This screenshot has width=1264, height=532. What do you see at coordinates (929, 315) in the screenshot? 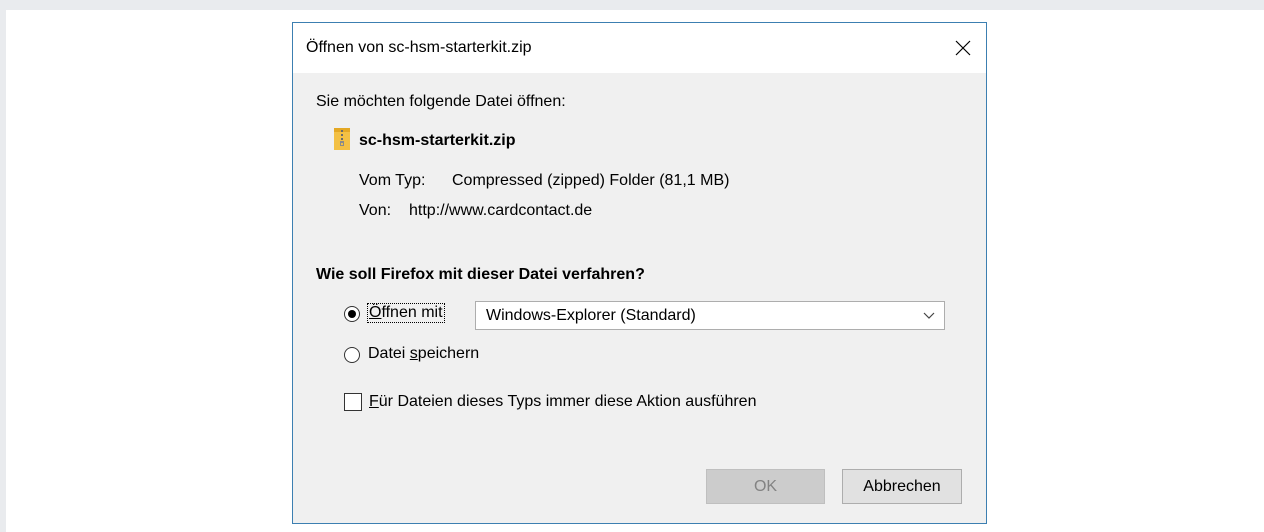
I see `chevron-down-icon` at bounding box center [929, 315].